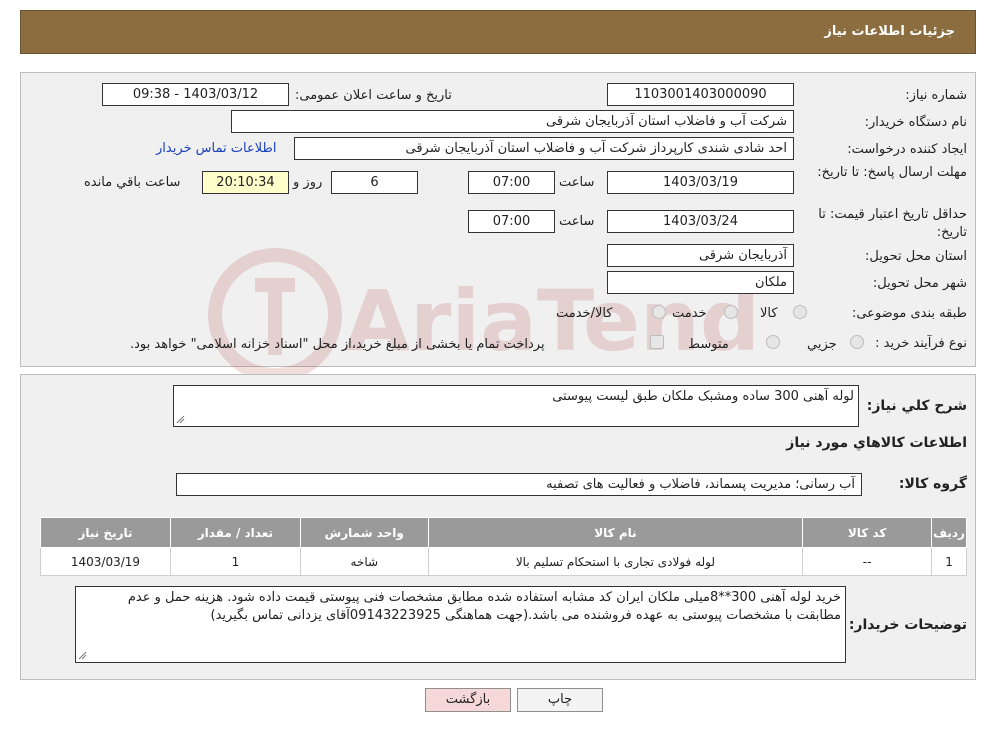  I want to click on deadline-time-field: 07:00, so click(511, 182).